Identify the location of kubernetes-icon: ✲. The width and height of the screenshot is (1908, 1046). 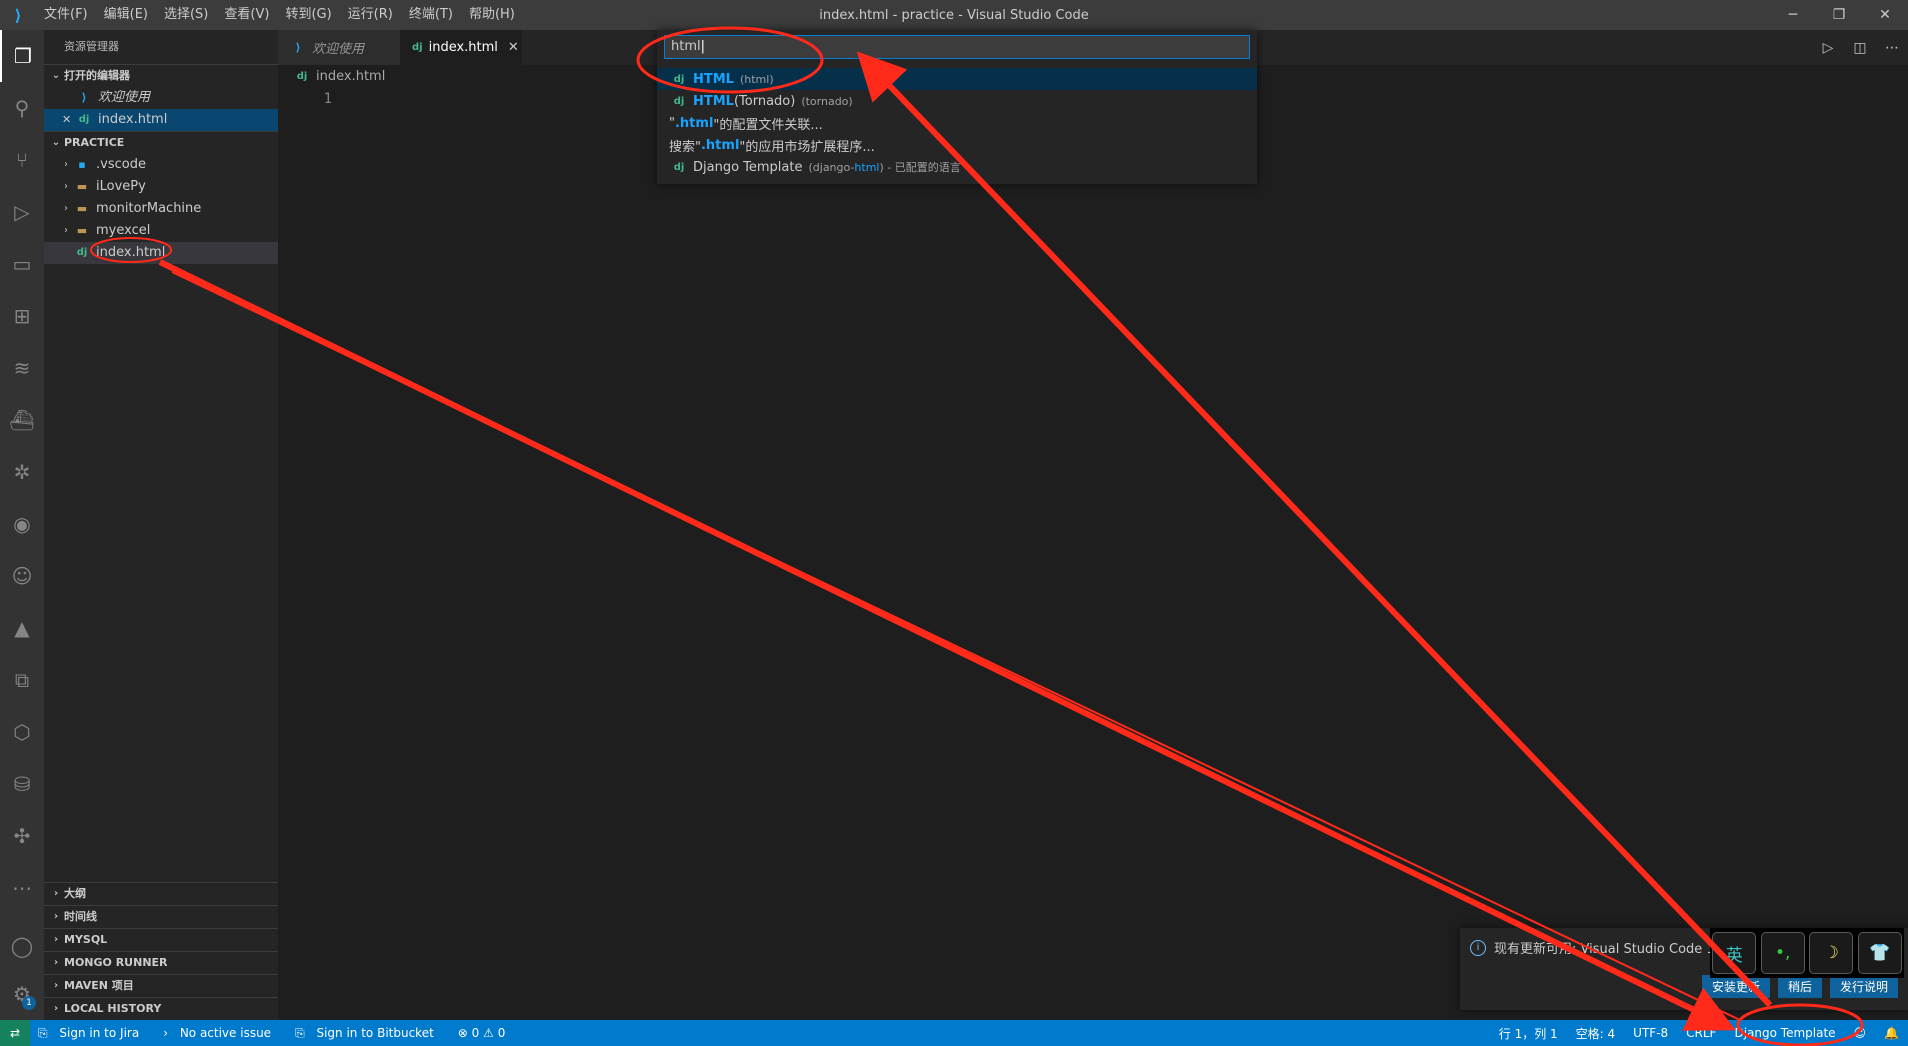
(22, 472).